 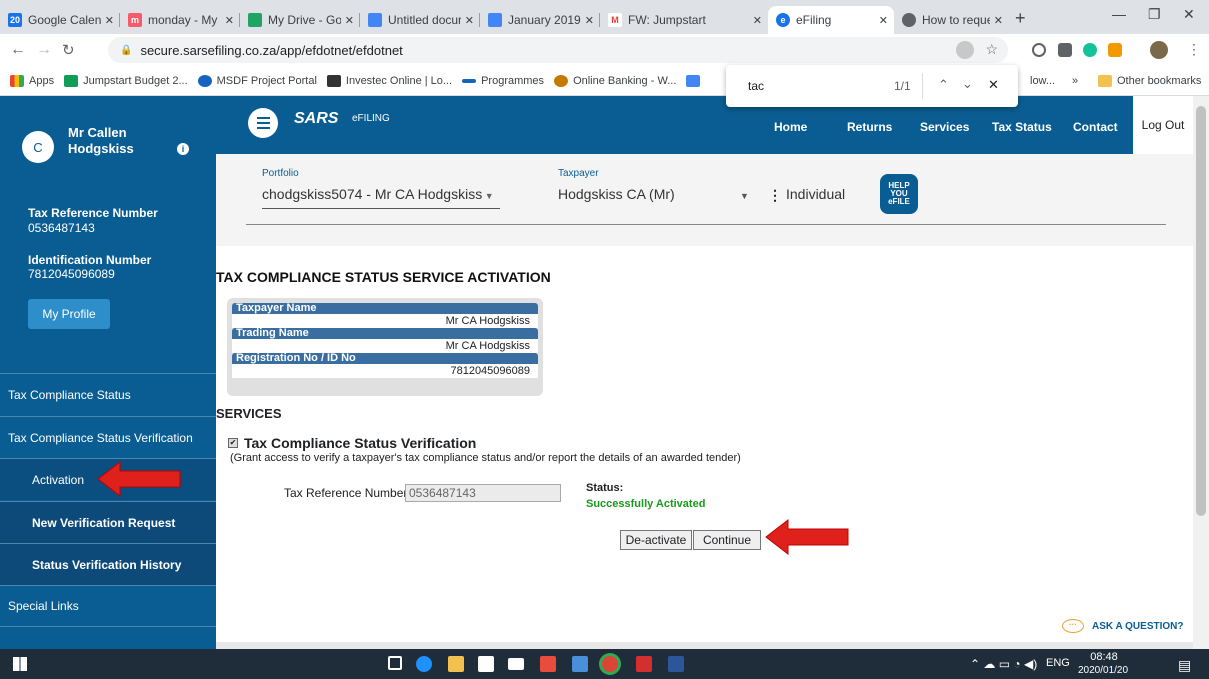 What do you see at coordinates (1090, 50) in the screenshot?
I see `grammarly-icon` at bounding box center [1090, 50].